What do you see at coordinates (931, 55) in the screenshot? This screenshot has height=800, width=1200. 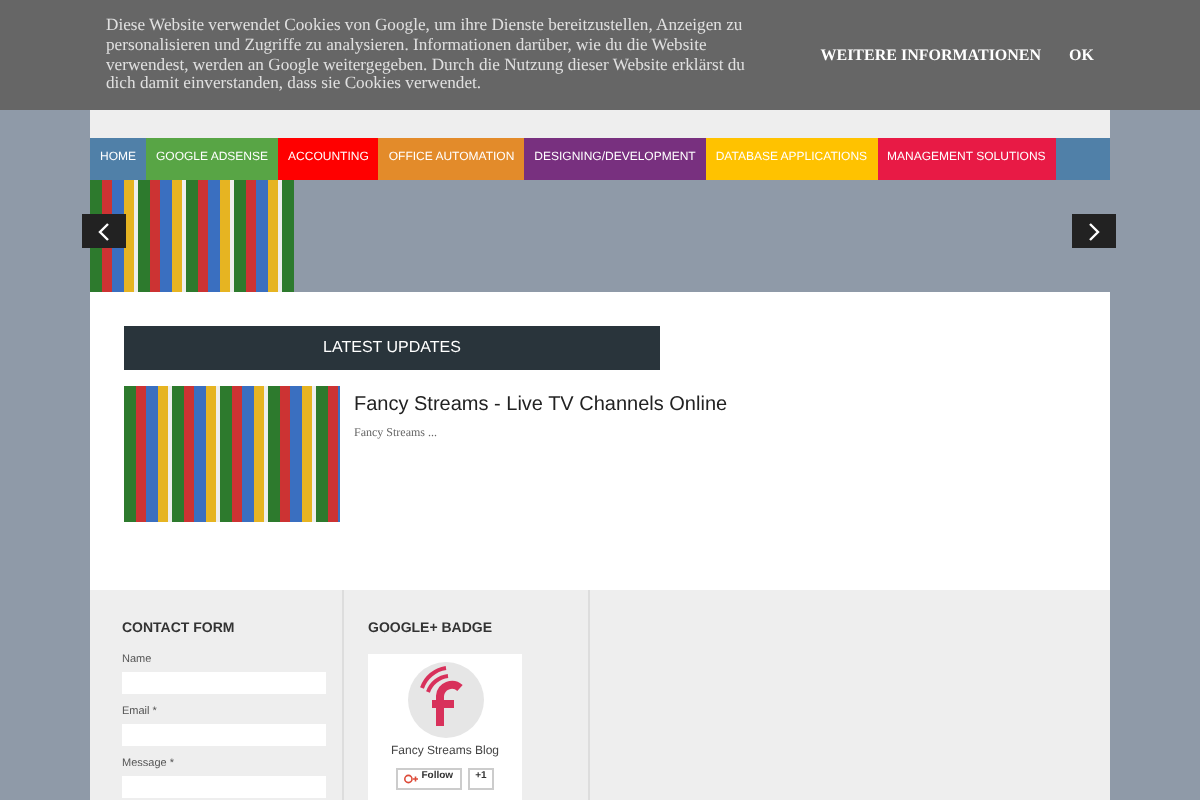 I see `cookie-button: WEITERE INFORMATIONEN` at bounding box center [931, 55].